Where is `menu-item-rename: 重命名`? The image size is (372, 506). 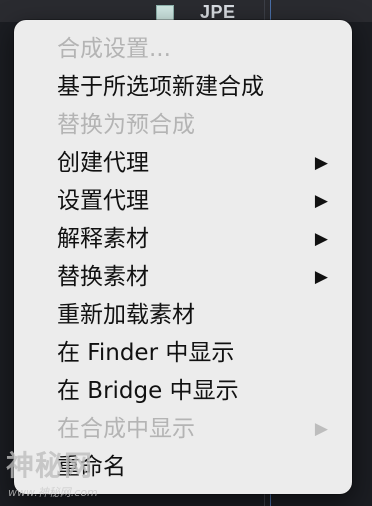 menu-item-rename: 重命名 is located at coordinates (183, 467).